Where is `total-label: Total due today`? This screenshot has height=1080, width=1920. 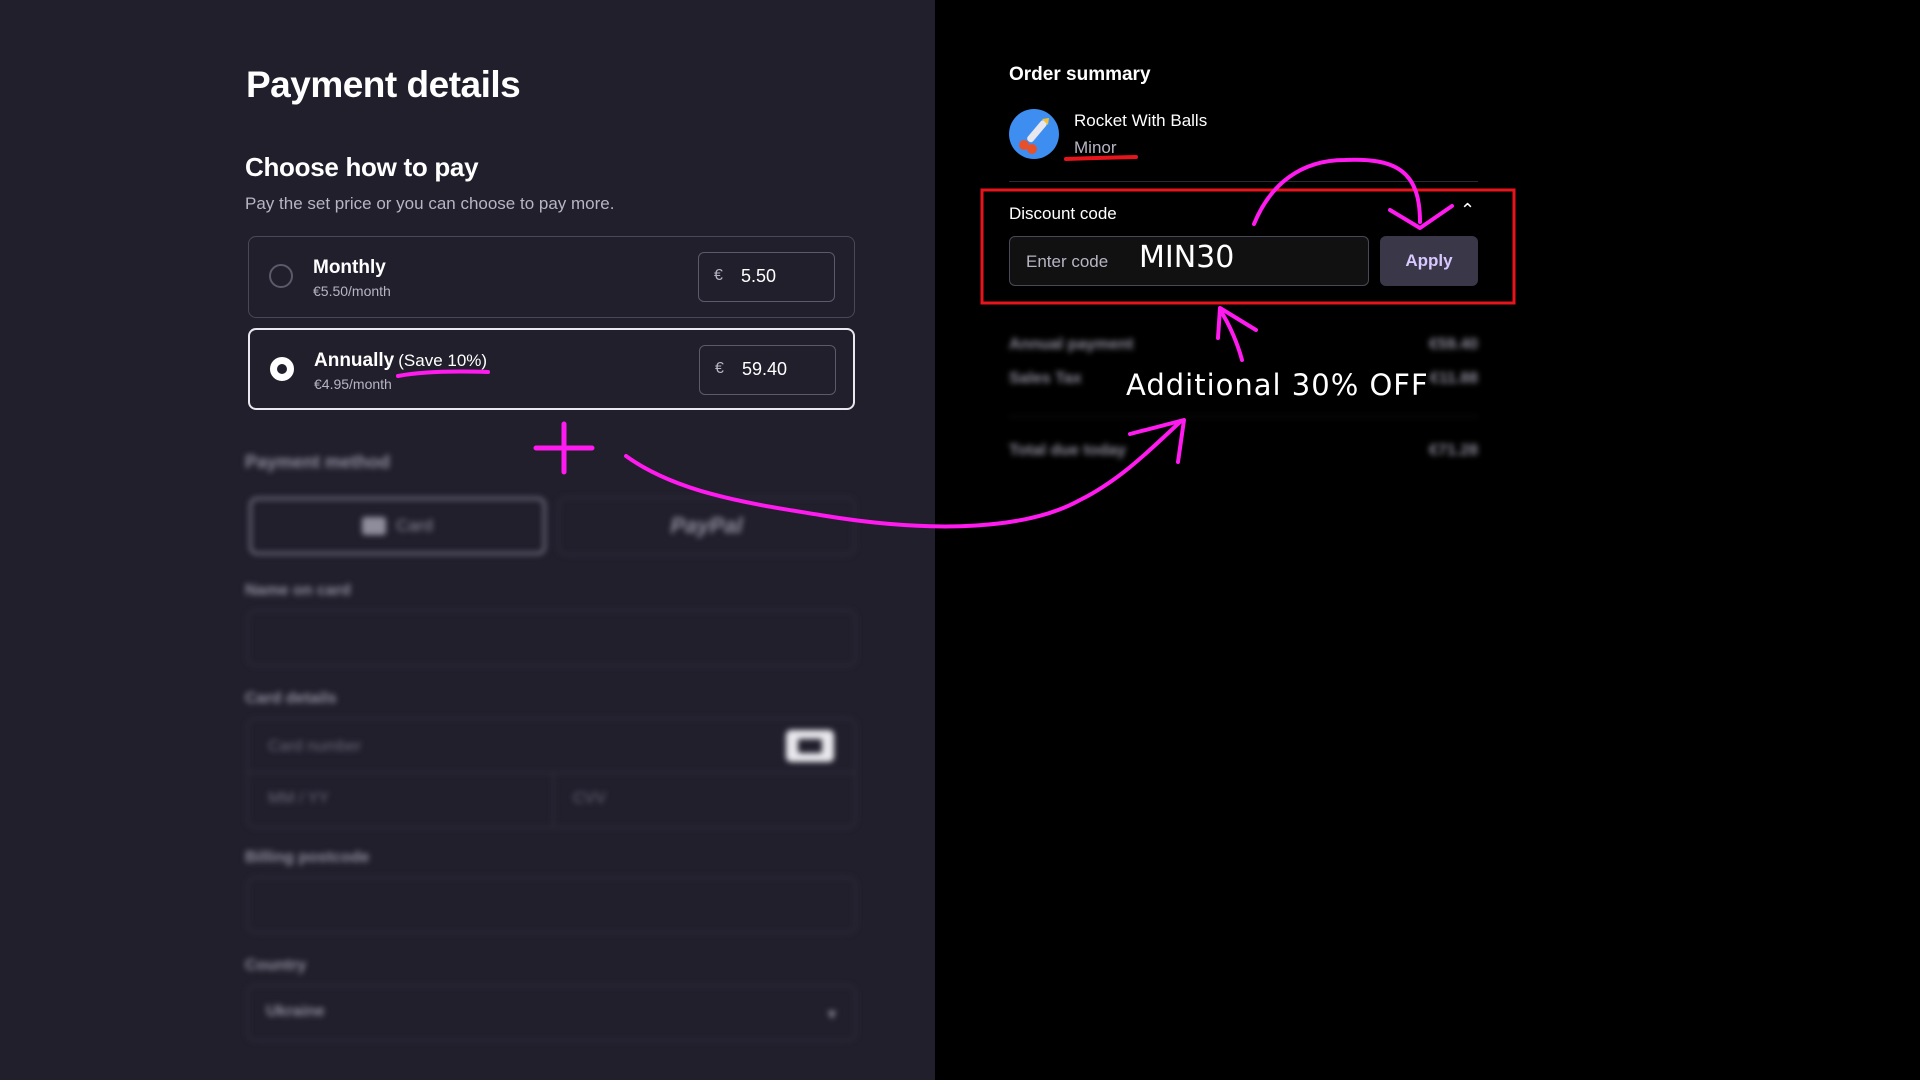 total-label: Total due today is located at coordinates (1068, 450).